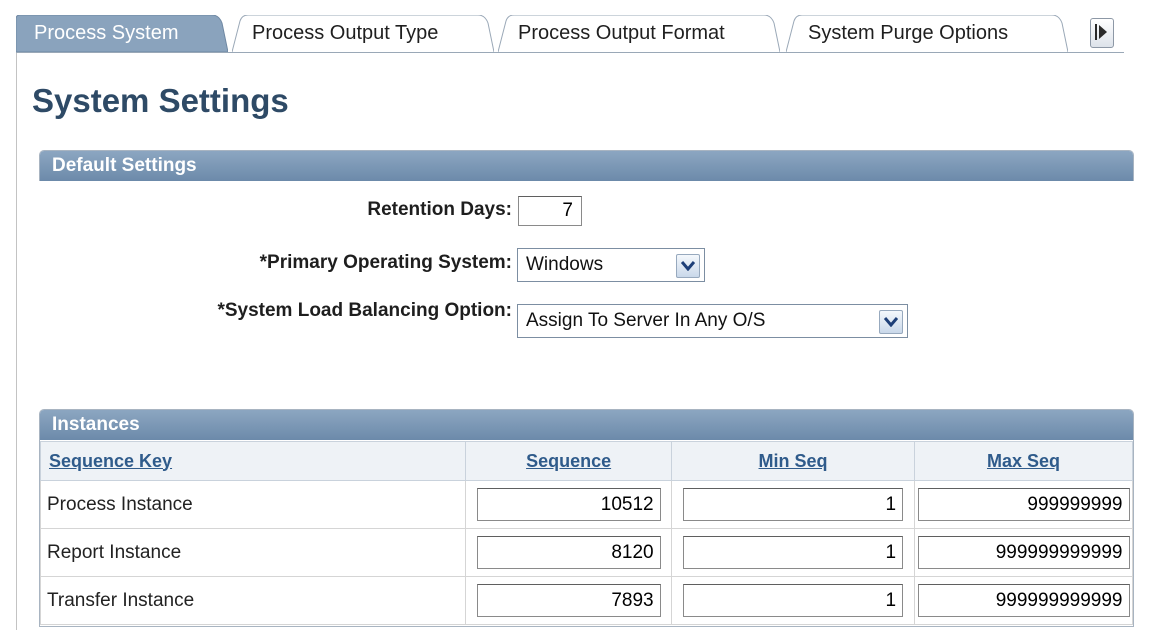  Describe the element at coordinates (253, 600) in the screenshot. I see `sequence-key-cell: Transfer Instance` at that location.